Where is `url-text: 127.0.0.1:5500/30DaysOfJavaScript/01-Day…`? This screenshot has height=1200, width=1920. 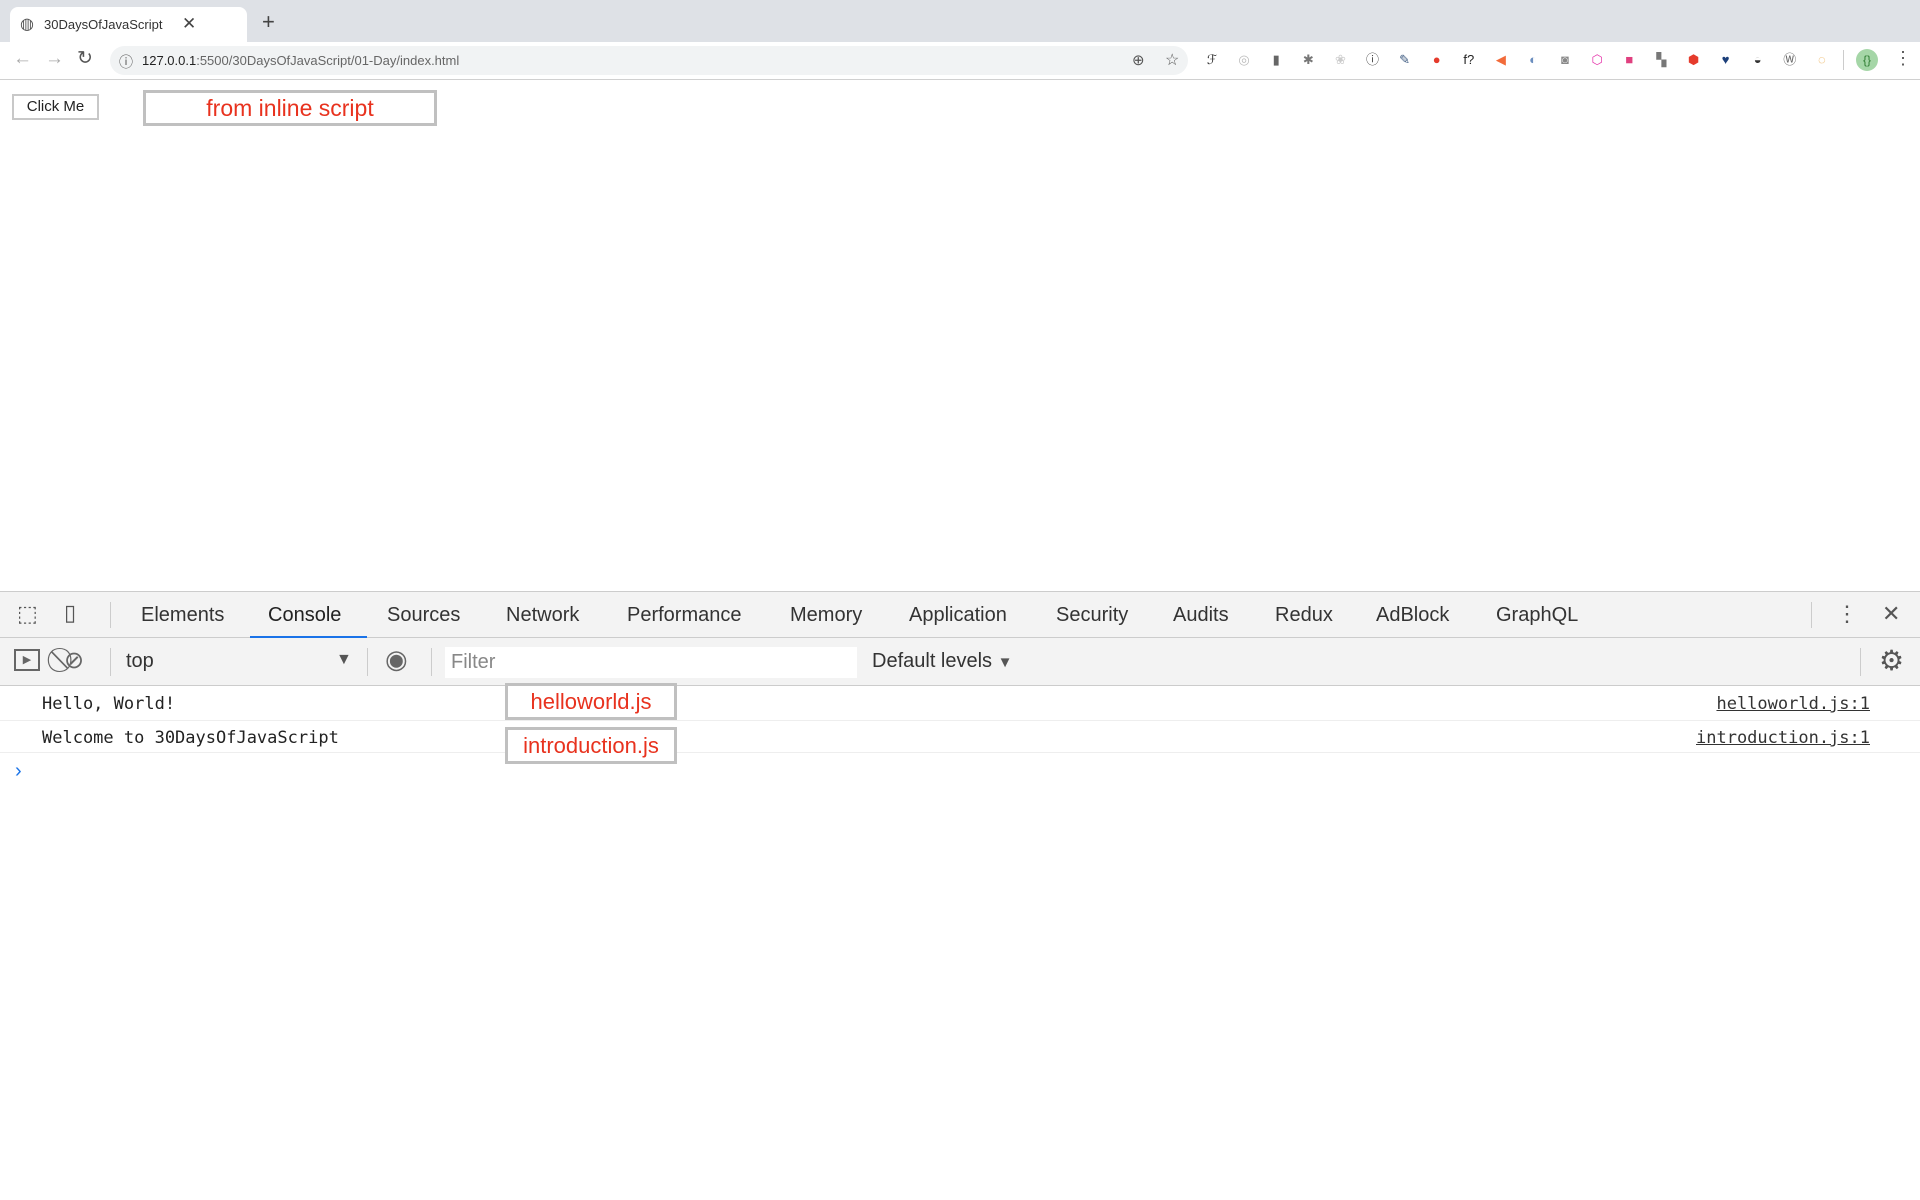
url-text: 127.0.0.1:5500/30DaysOfJavaScript/01-Day… is located at coordinates (301, 60).